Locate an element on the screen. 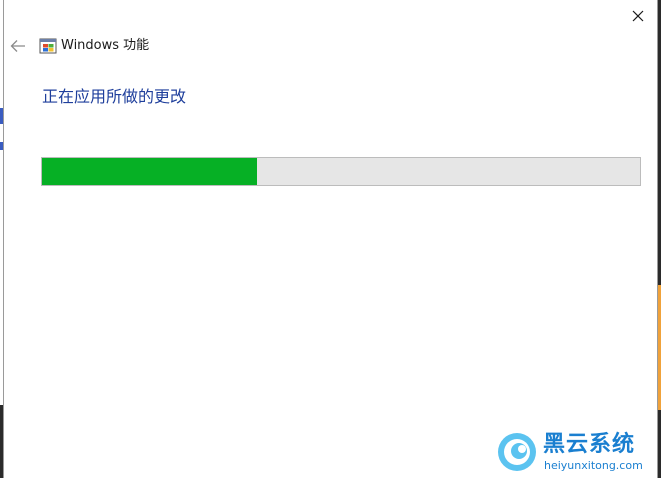 The height and width of the screenshot is (478, 661). watermark: 黑云系统 heiyunxitong.com is located at coordinates (577, 454).